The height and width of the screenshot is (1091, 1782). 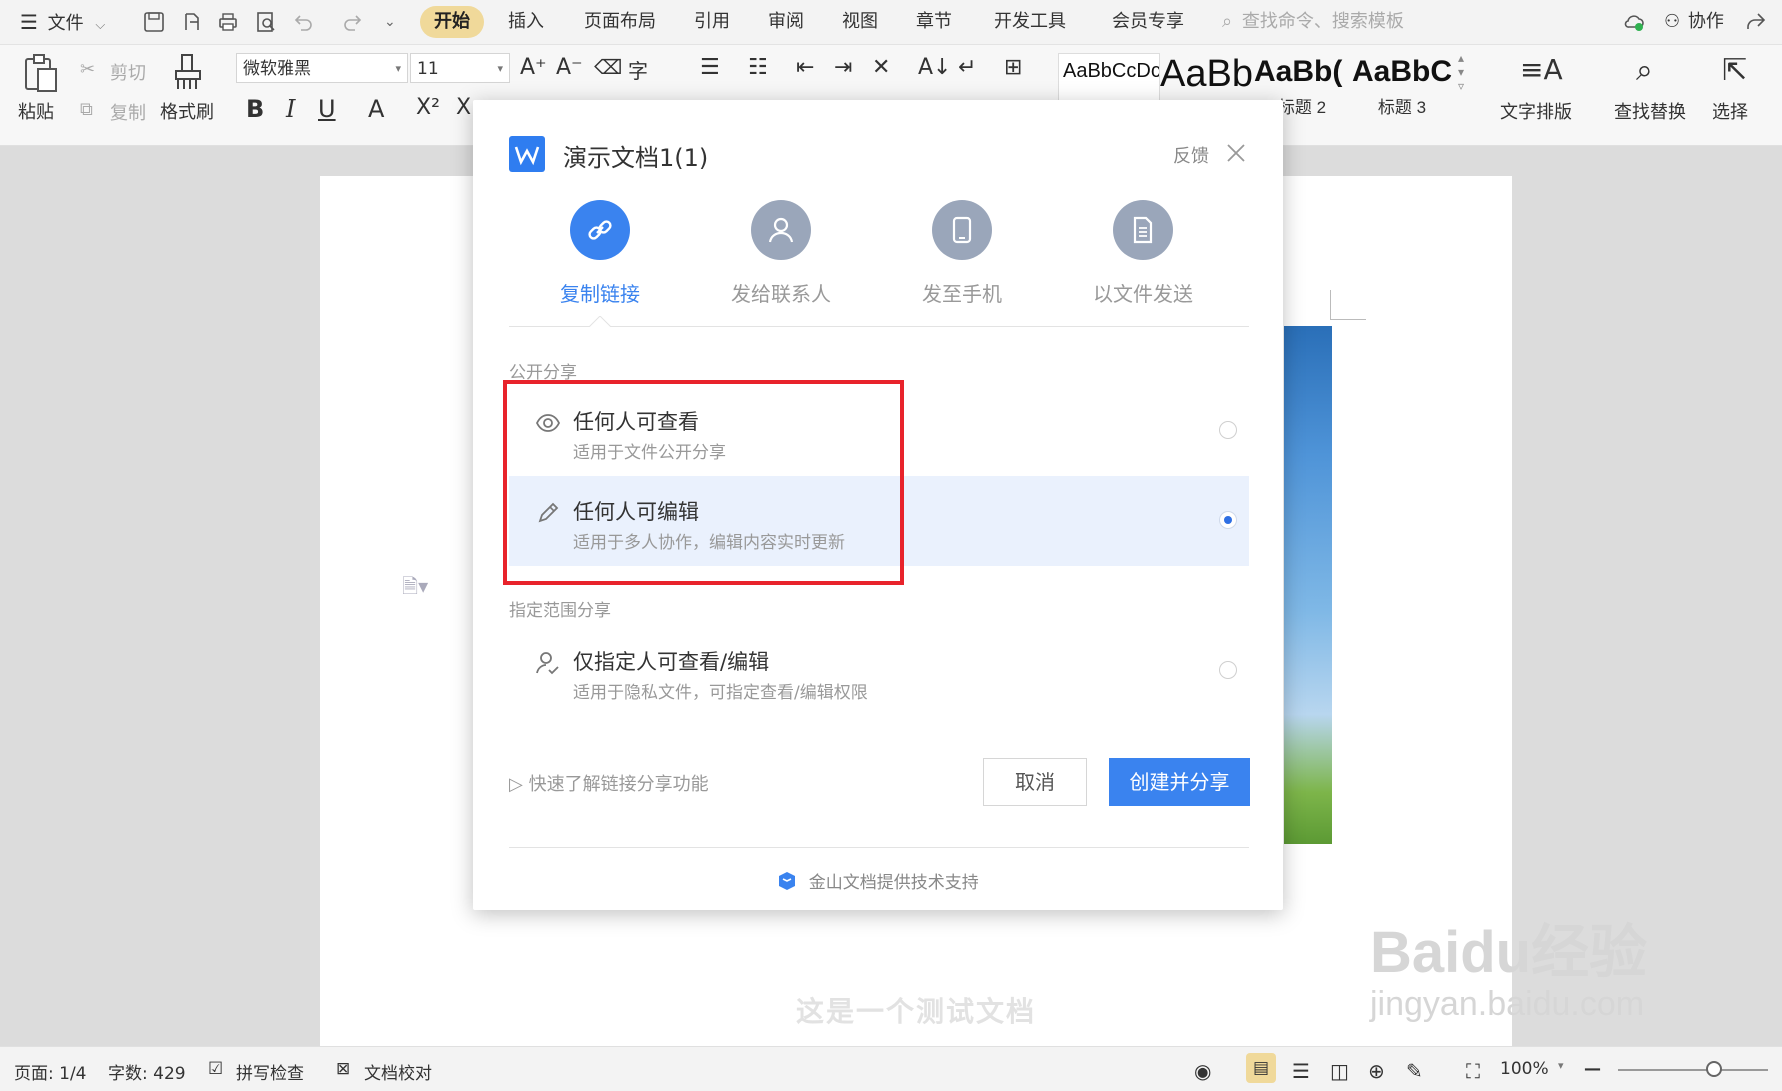 I want to click on help-link: ▷ 快速了解链接分享功能, so click(x=609, y=783).